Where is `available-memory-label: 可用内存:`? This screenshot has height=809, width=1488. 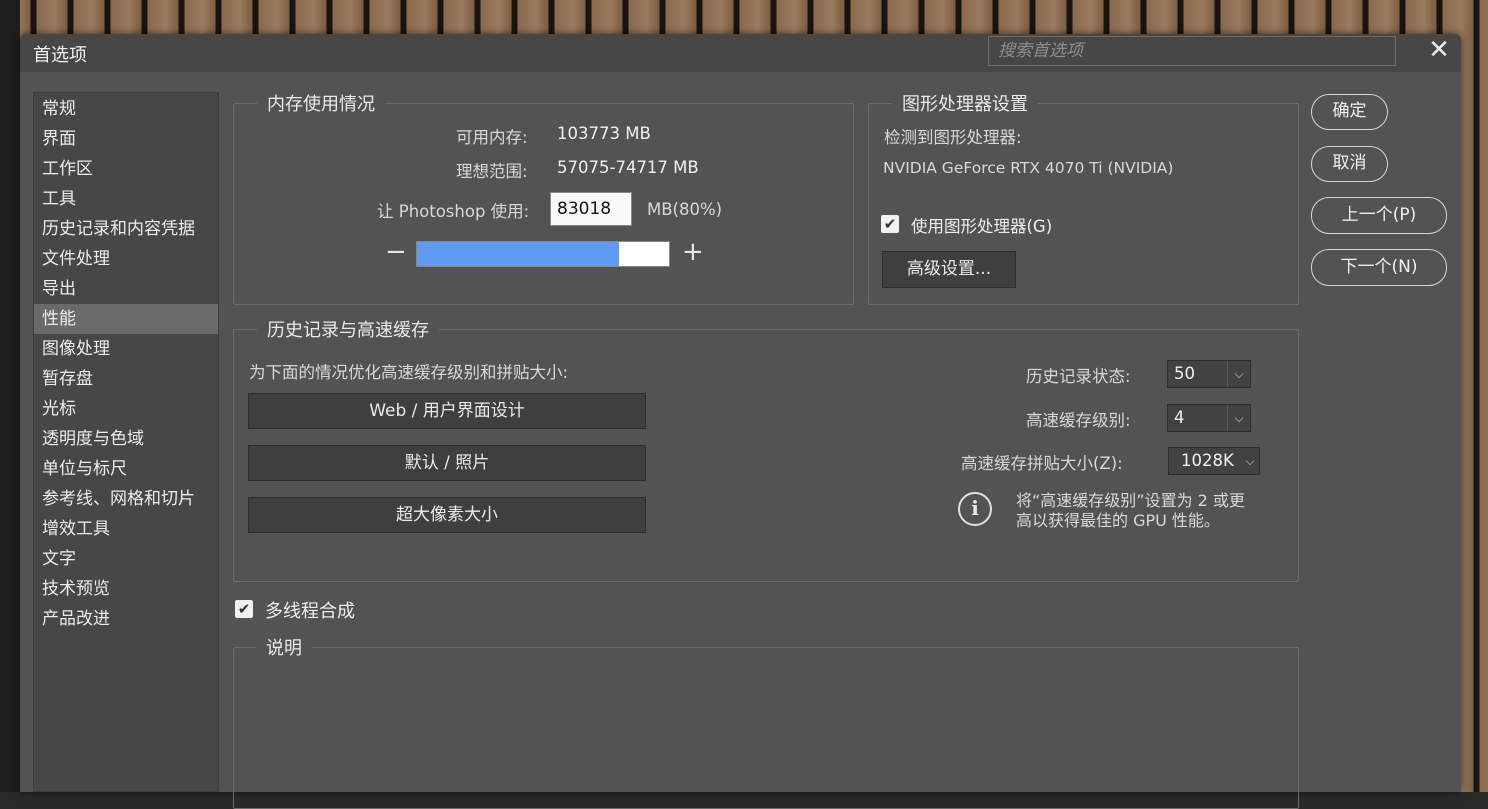
available-memory-label: 可用内存: is located at coordinates (492, 137).